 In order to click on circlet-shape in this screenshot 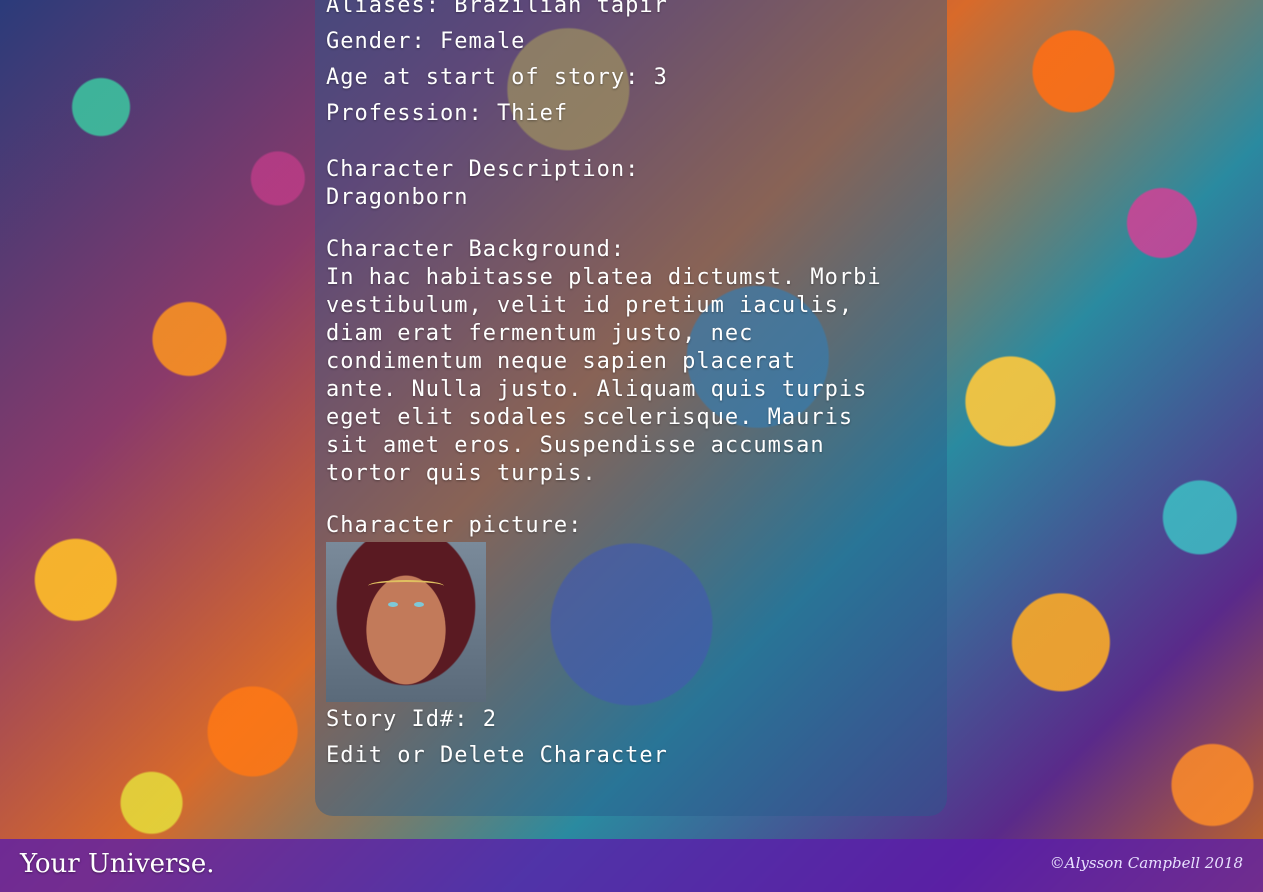, I will do `click(406, 586)`.